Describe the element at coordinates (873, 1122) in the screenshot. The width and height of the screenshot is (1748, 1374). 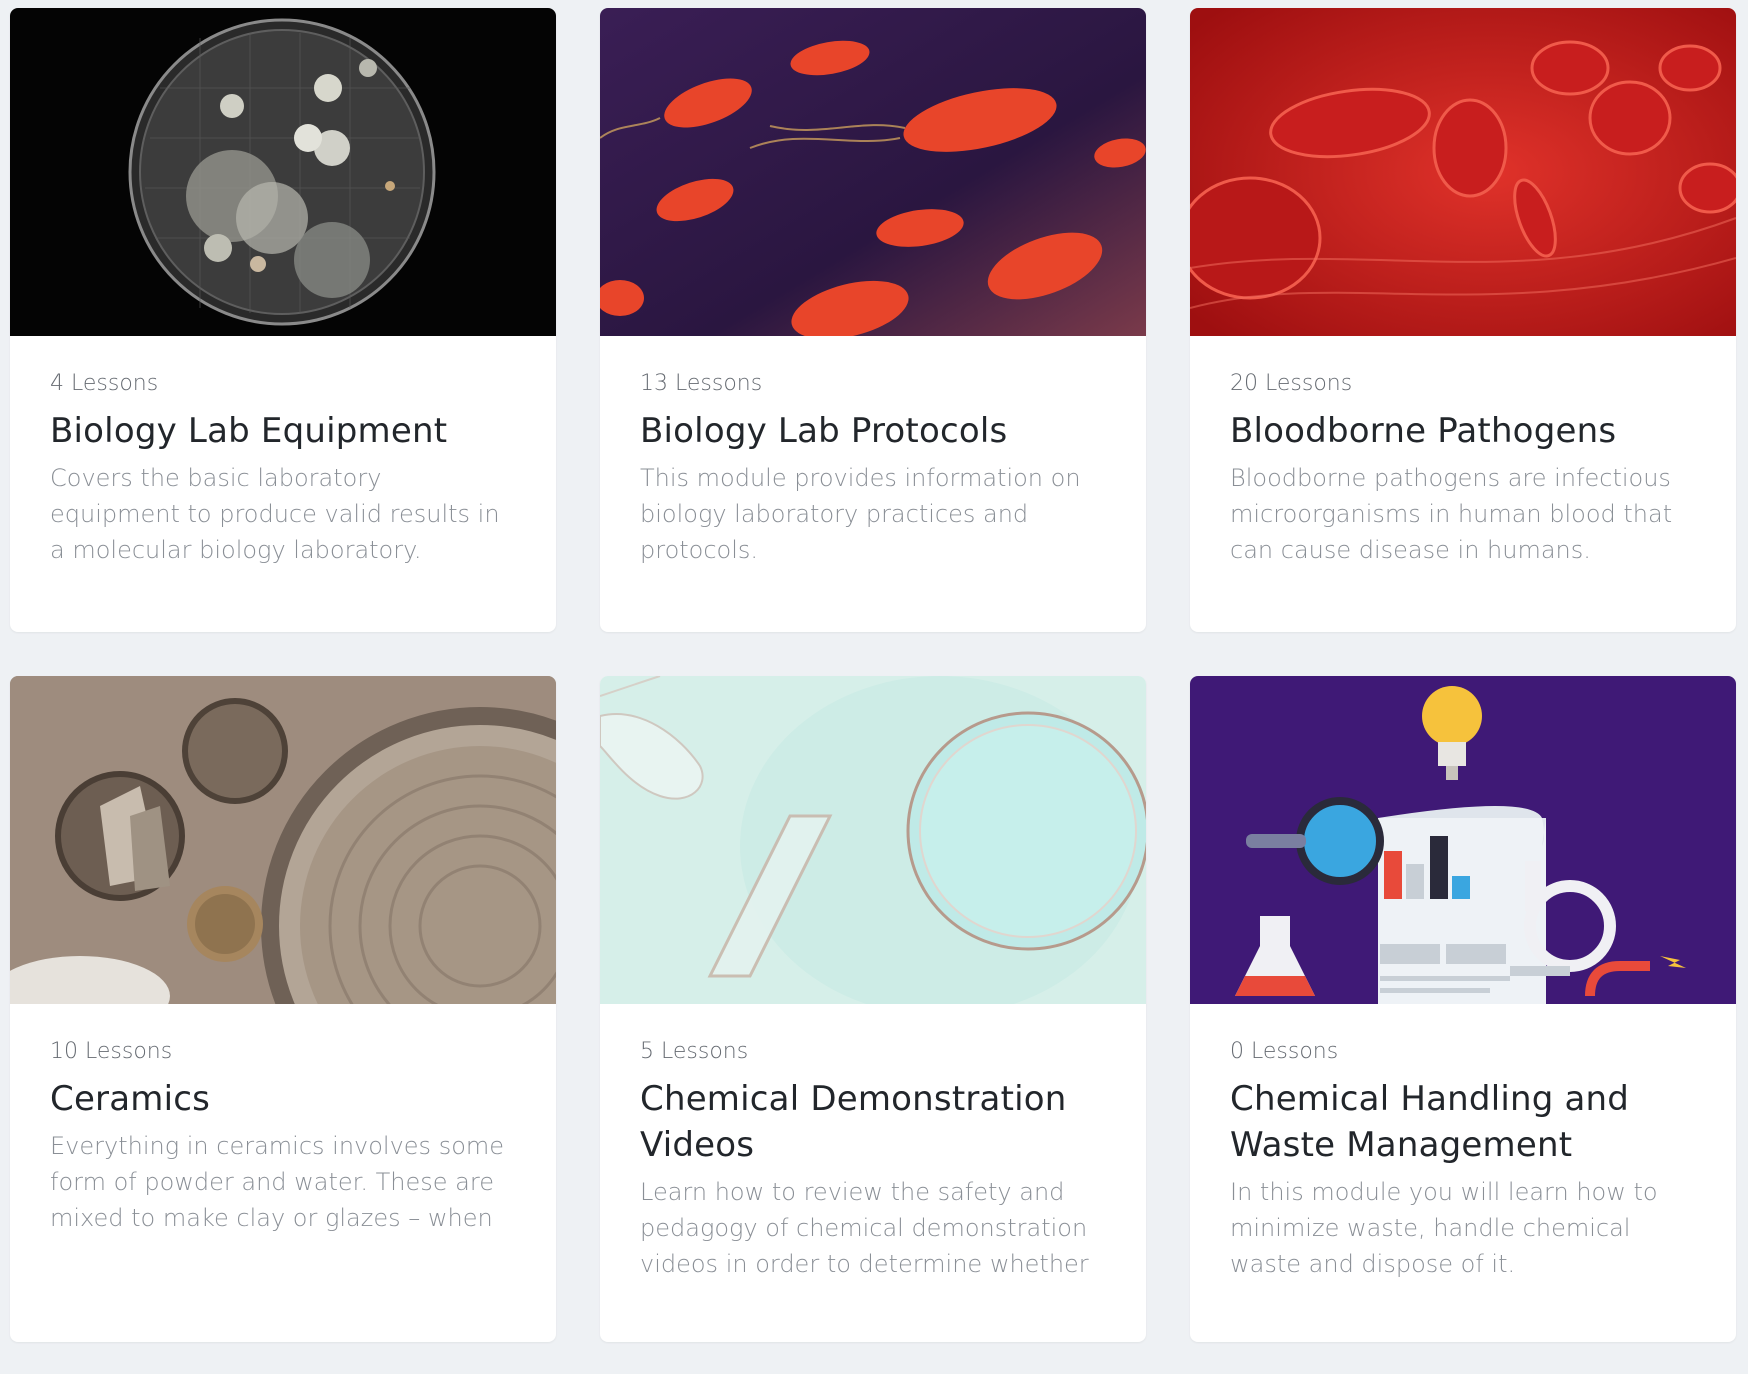
I see `course-title: Chemical Demonstration Videos` at that location.